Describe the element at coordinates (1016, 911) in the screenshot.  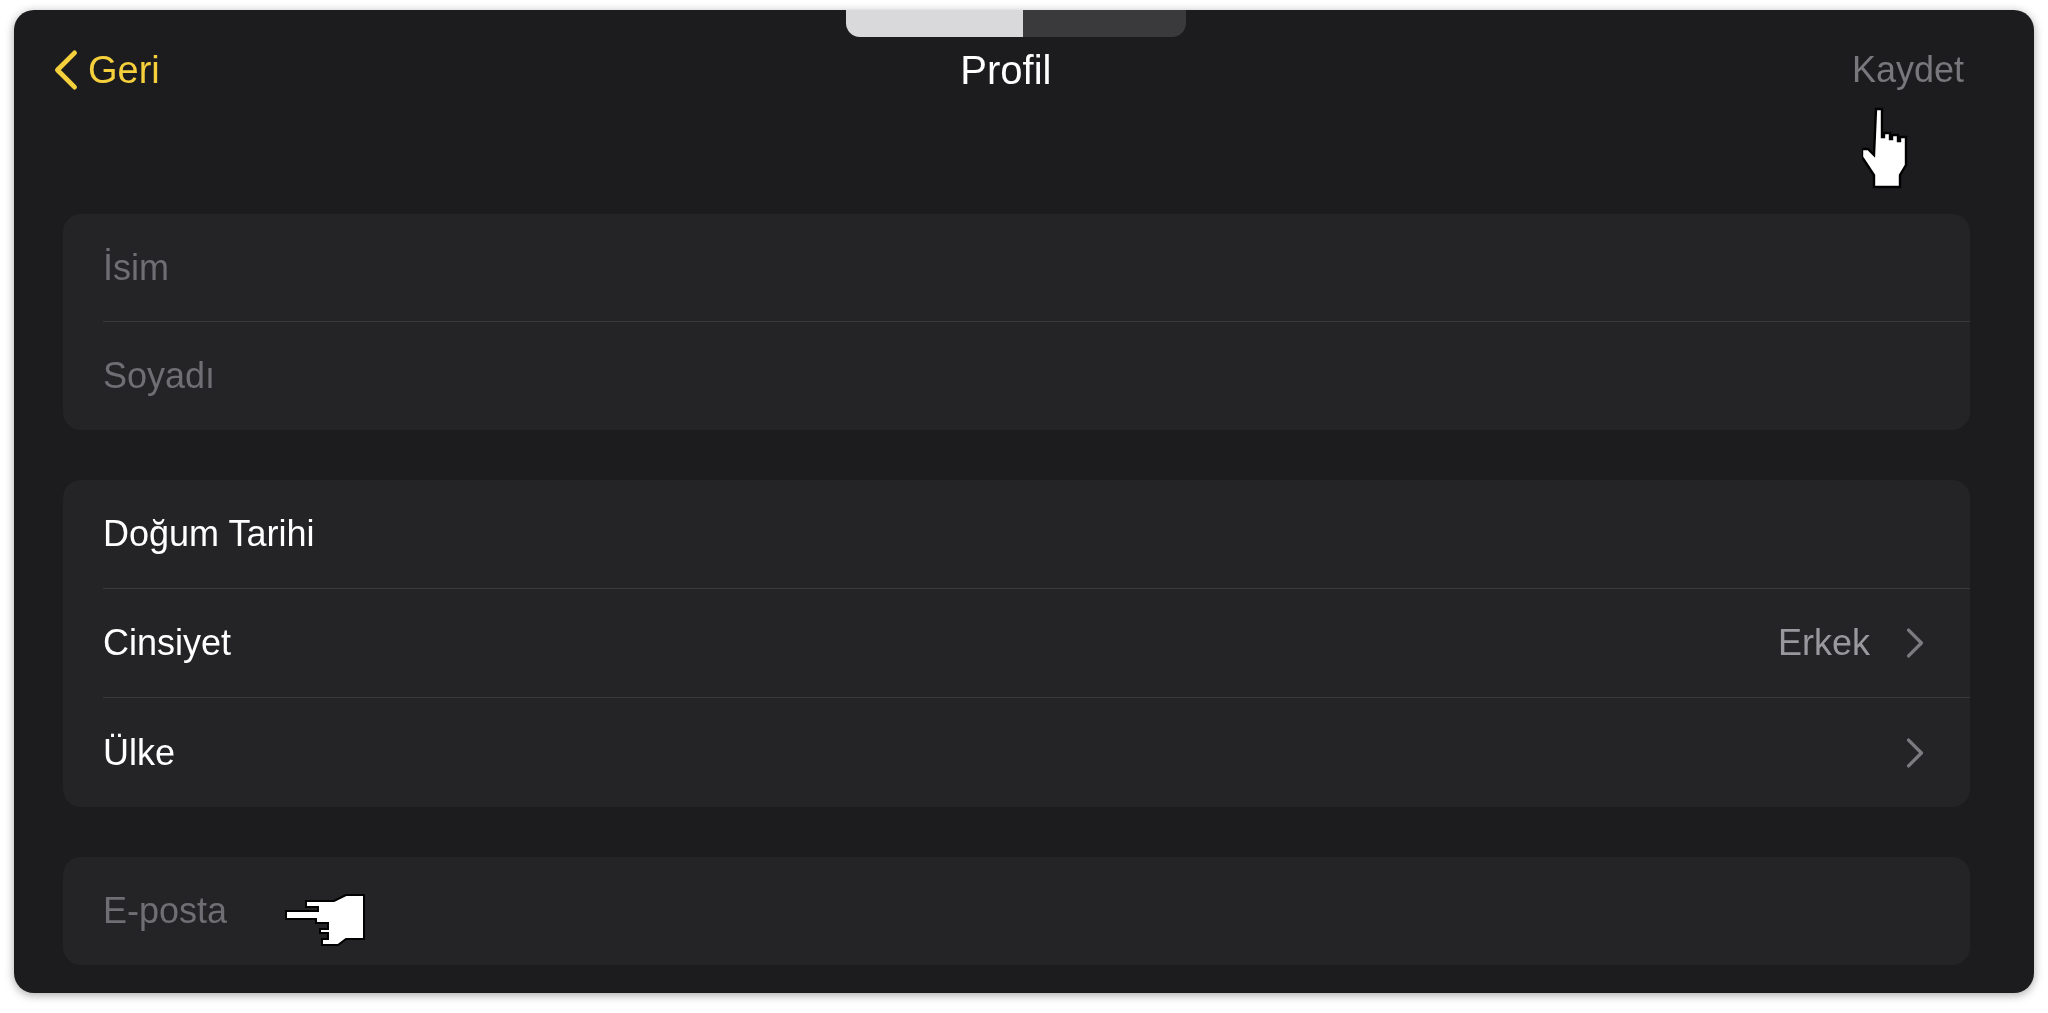
I see `email-field: E-posta` at that location.